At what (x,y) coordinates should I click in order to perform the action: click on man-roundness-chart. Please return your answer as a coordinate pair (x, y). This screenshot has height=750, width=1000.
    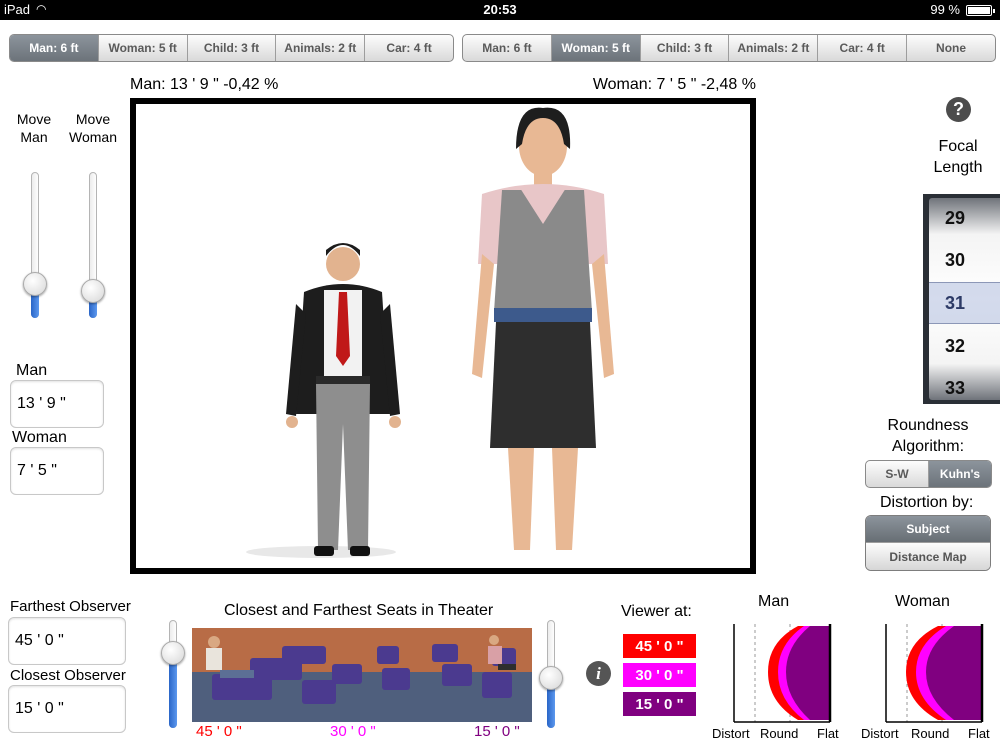
    Looking at the image, I should click on (782, 673).